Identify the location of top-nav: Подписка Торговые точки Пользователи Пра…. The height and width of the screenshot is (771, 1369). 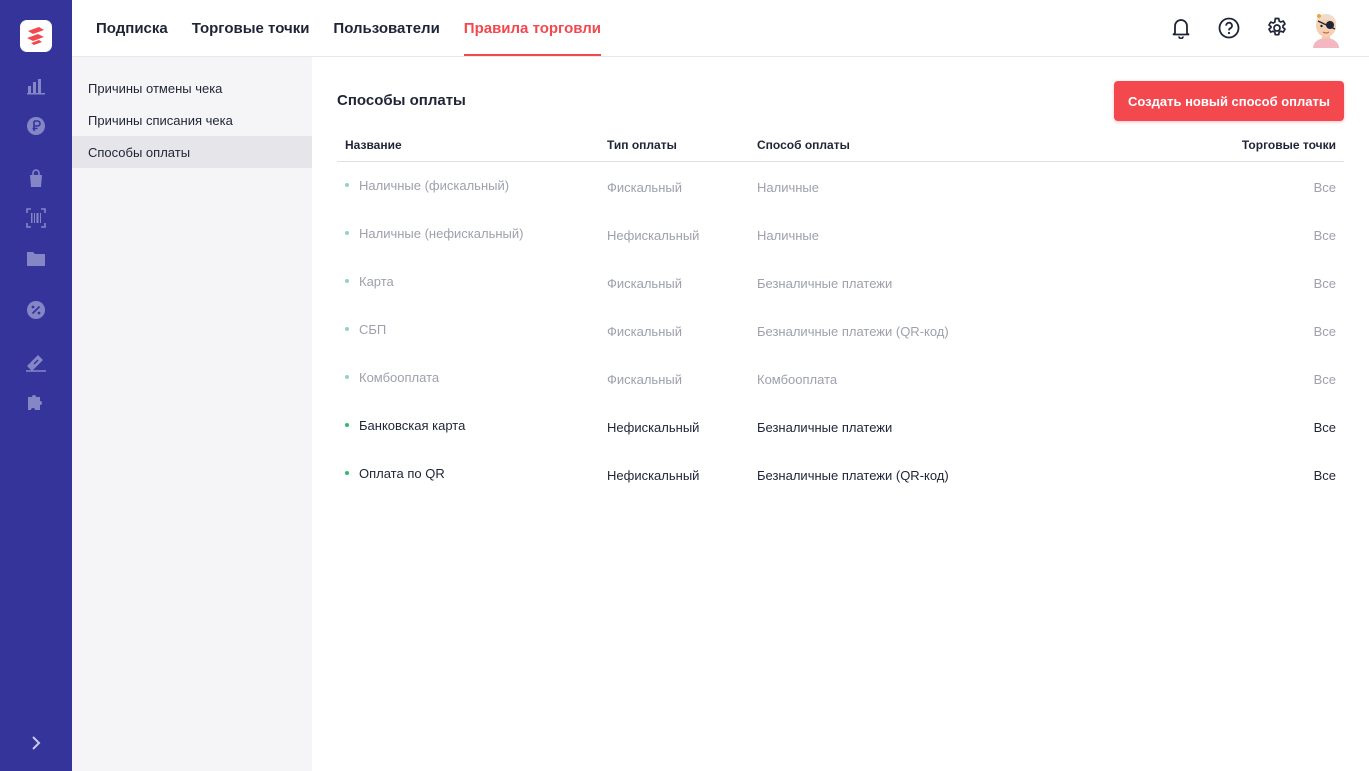
(720, 28).